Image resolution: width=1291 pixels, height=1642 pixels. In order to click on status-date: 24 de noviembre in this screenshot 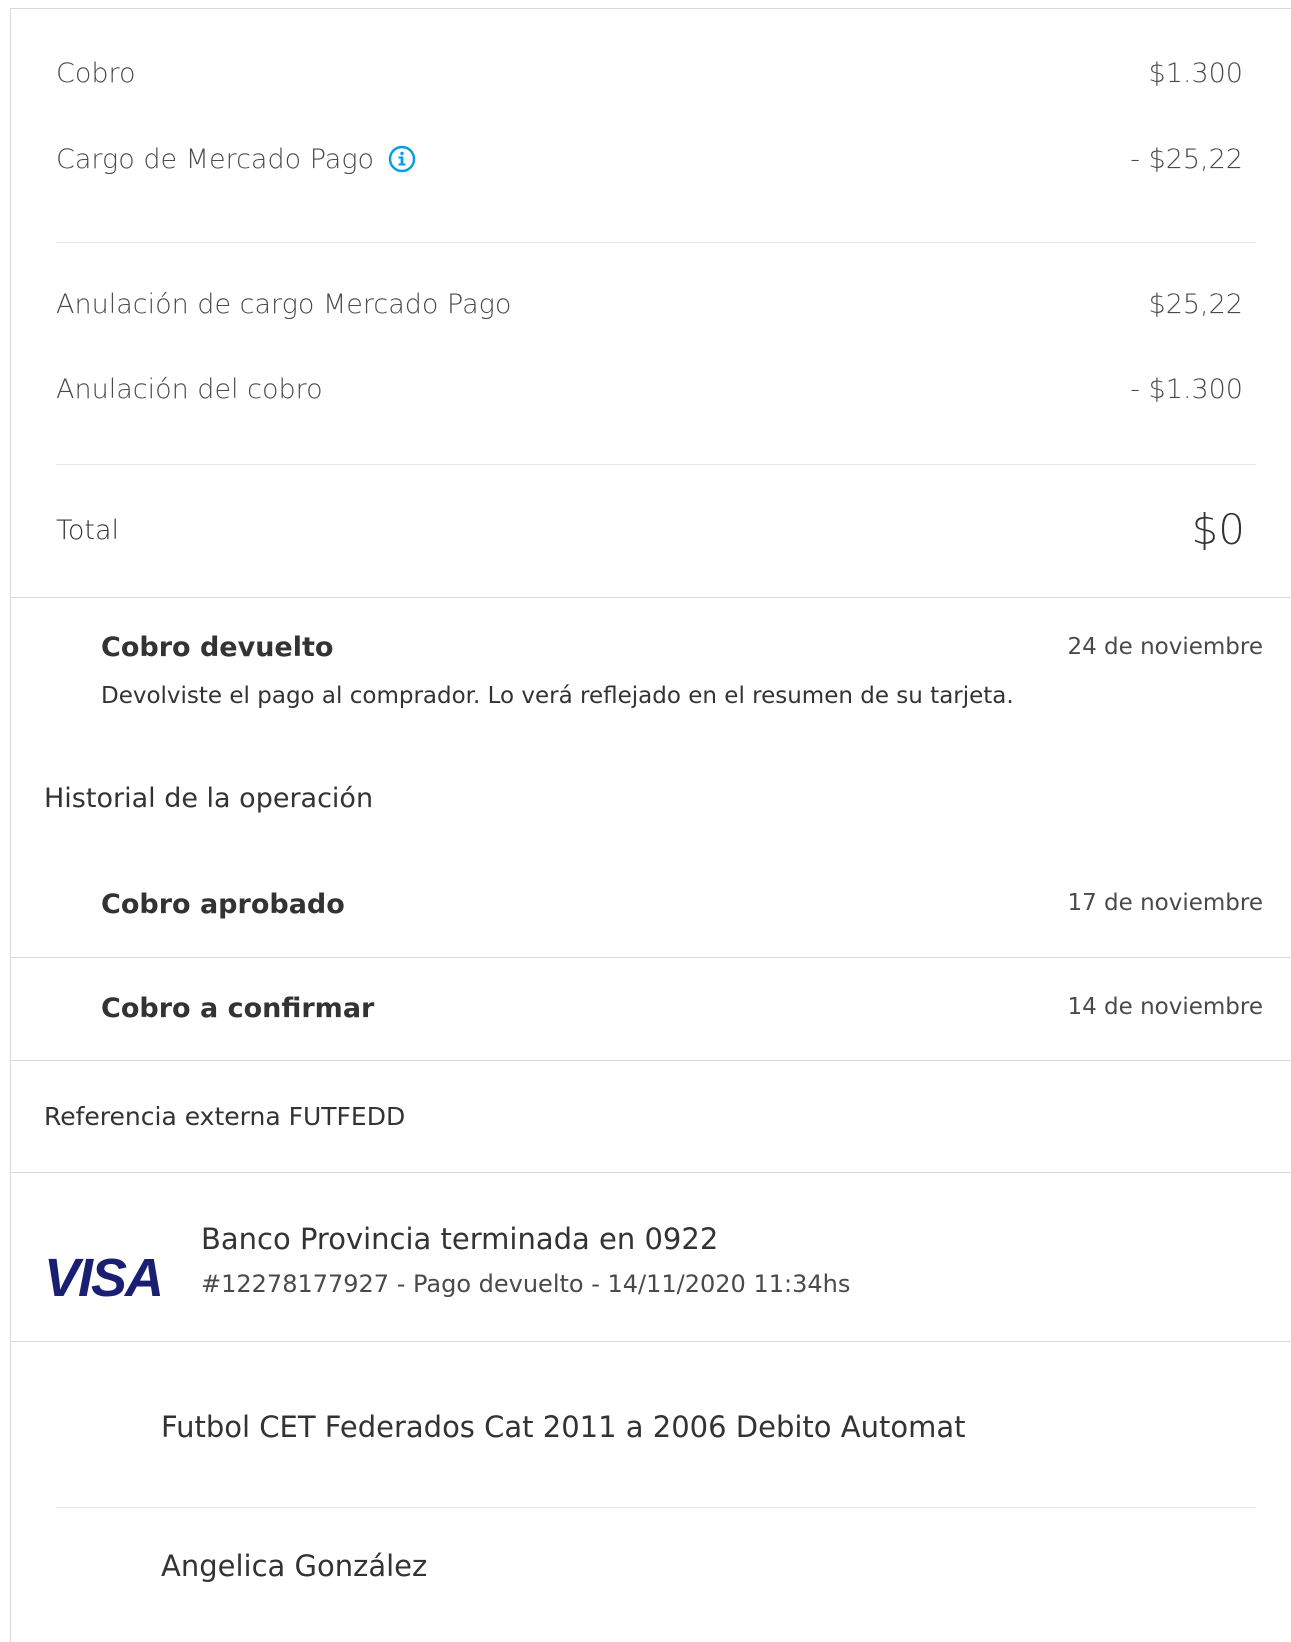, I will do `click(1165, 647)`.